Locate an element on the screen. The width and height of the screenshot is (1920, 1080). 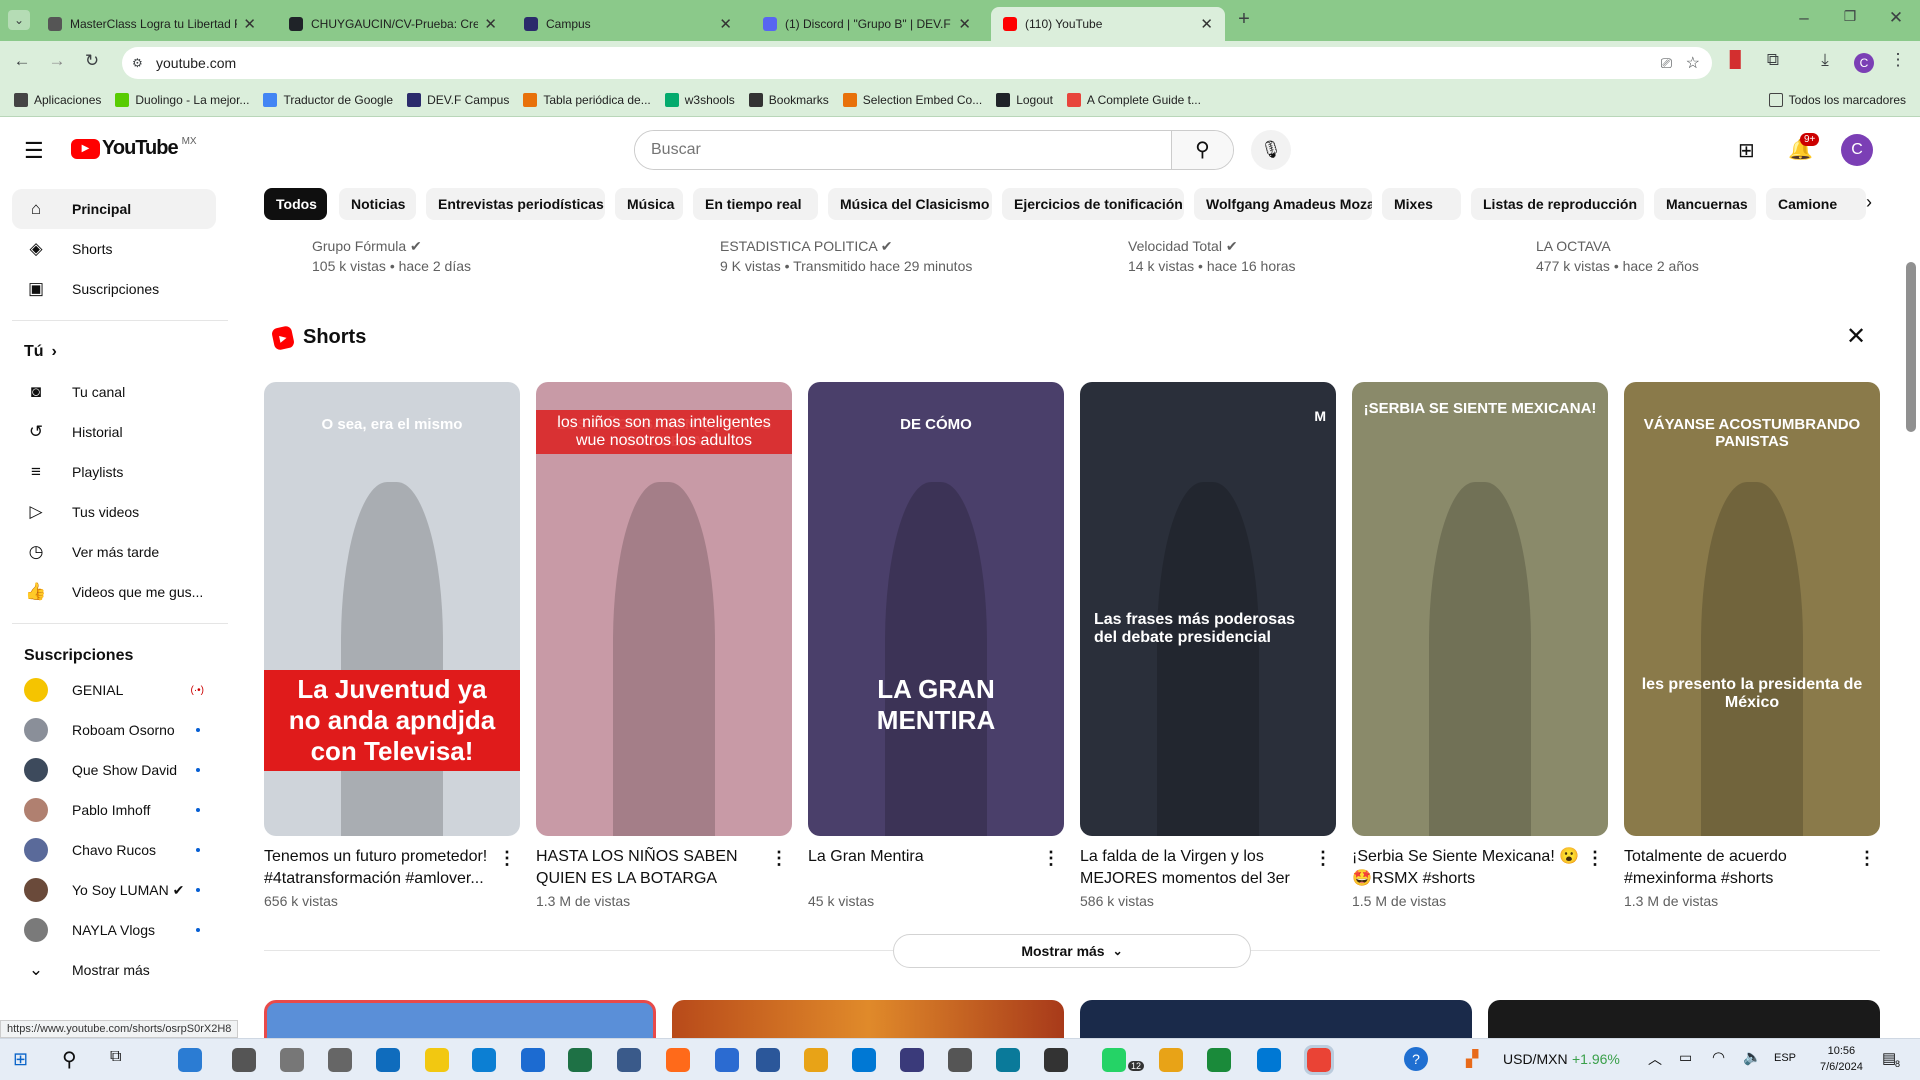
bookmark-item: DEV.F Campus is located at coordinates (458, 99).